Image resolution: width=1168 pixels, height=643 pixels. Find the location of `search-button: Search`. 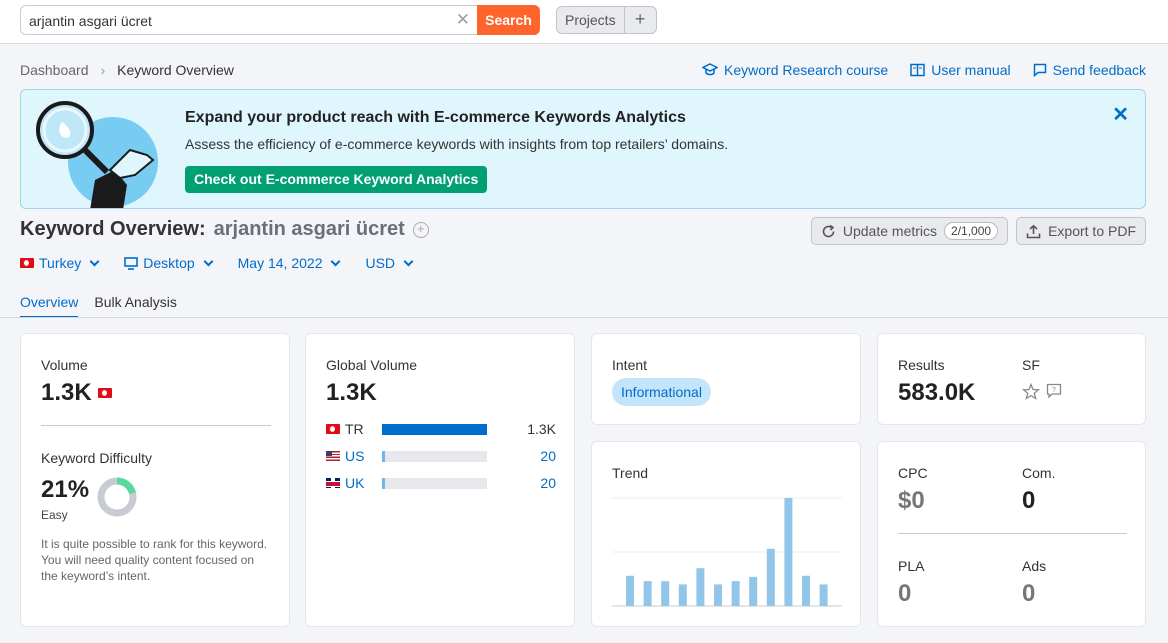

search-button: Search is located at coordinates (508, 20).